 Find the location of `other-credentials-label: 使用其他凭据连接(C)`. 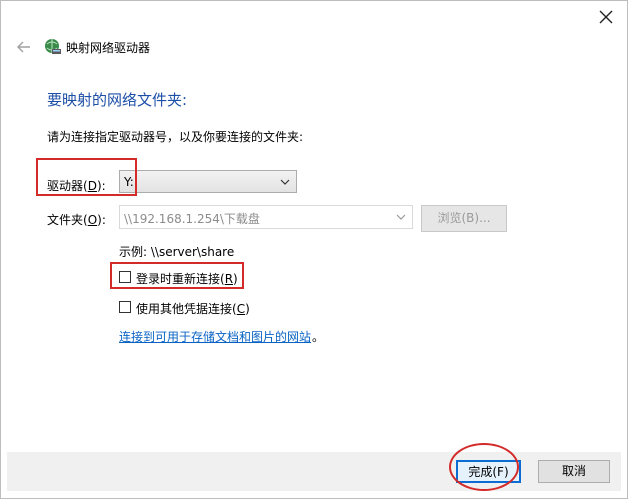

other-credentials-label: 使用其他凭据连接(C) is located at coordinates (193, 308).